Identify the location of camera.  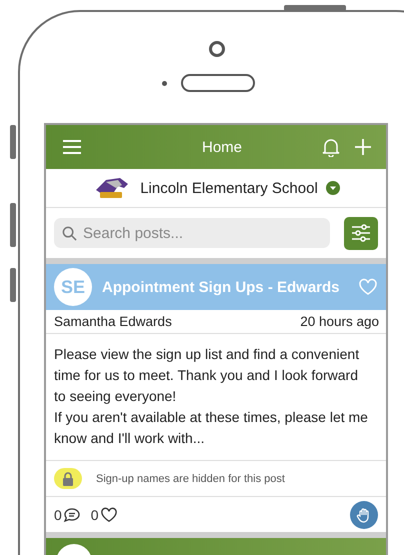
(217, 49).